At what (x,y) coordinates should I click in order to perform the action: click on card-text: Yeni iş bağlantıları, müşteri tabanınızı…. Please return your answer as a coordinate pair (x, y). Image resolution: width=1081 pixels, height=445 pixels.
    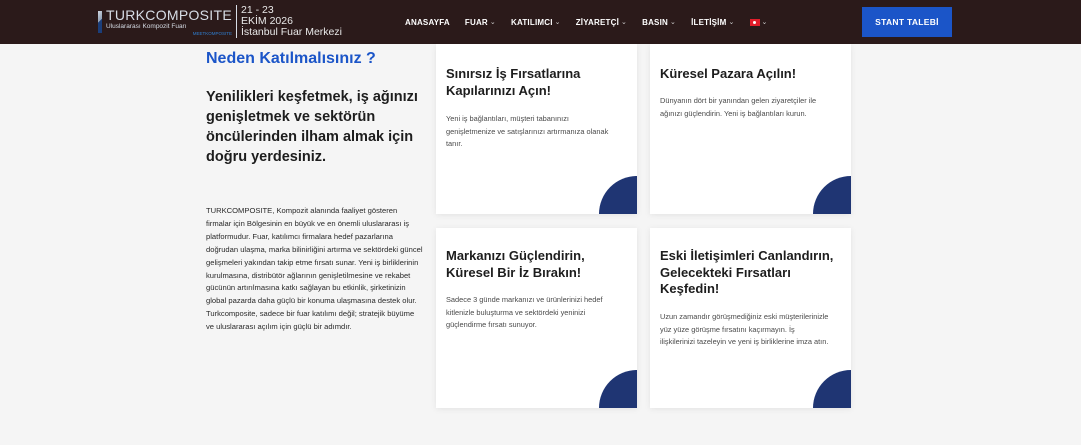
    Looking at the image, I should click on (527, 131).